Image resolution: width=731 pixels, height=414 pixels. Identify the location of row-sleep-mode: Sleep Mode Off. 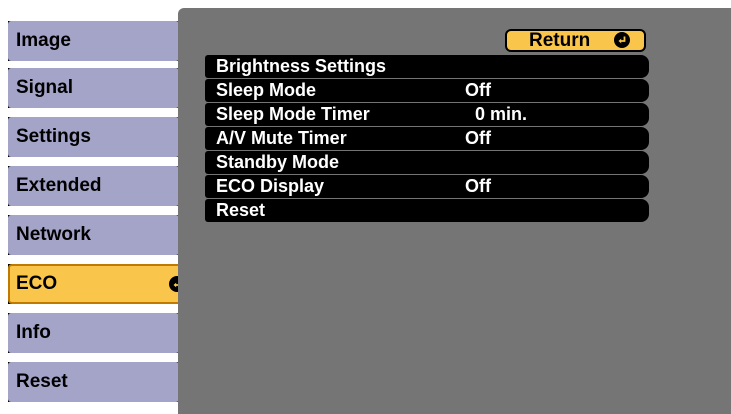
(427, 90).